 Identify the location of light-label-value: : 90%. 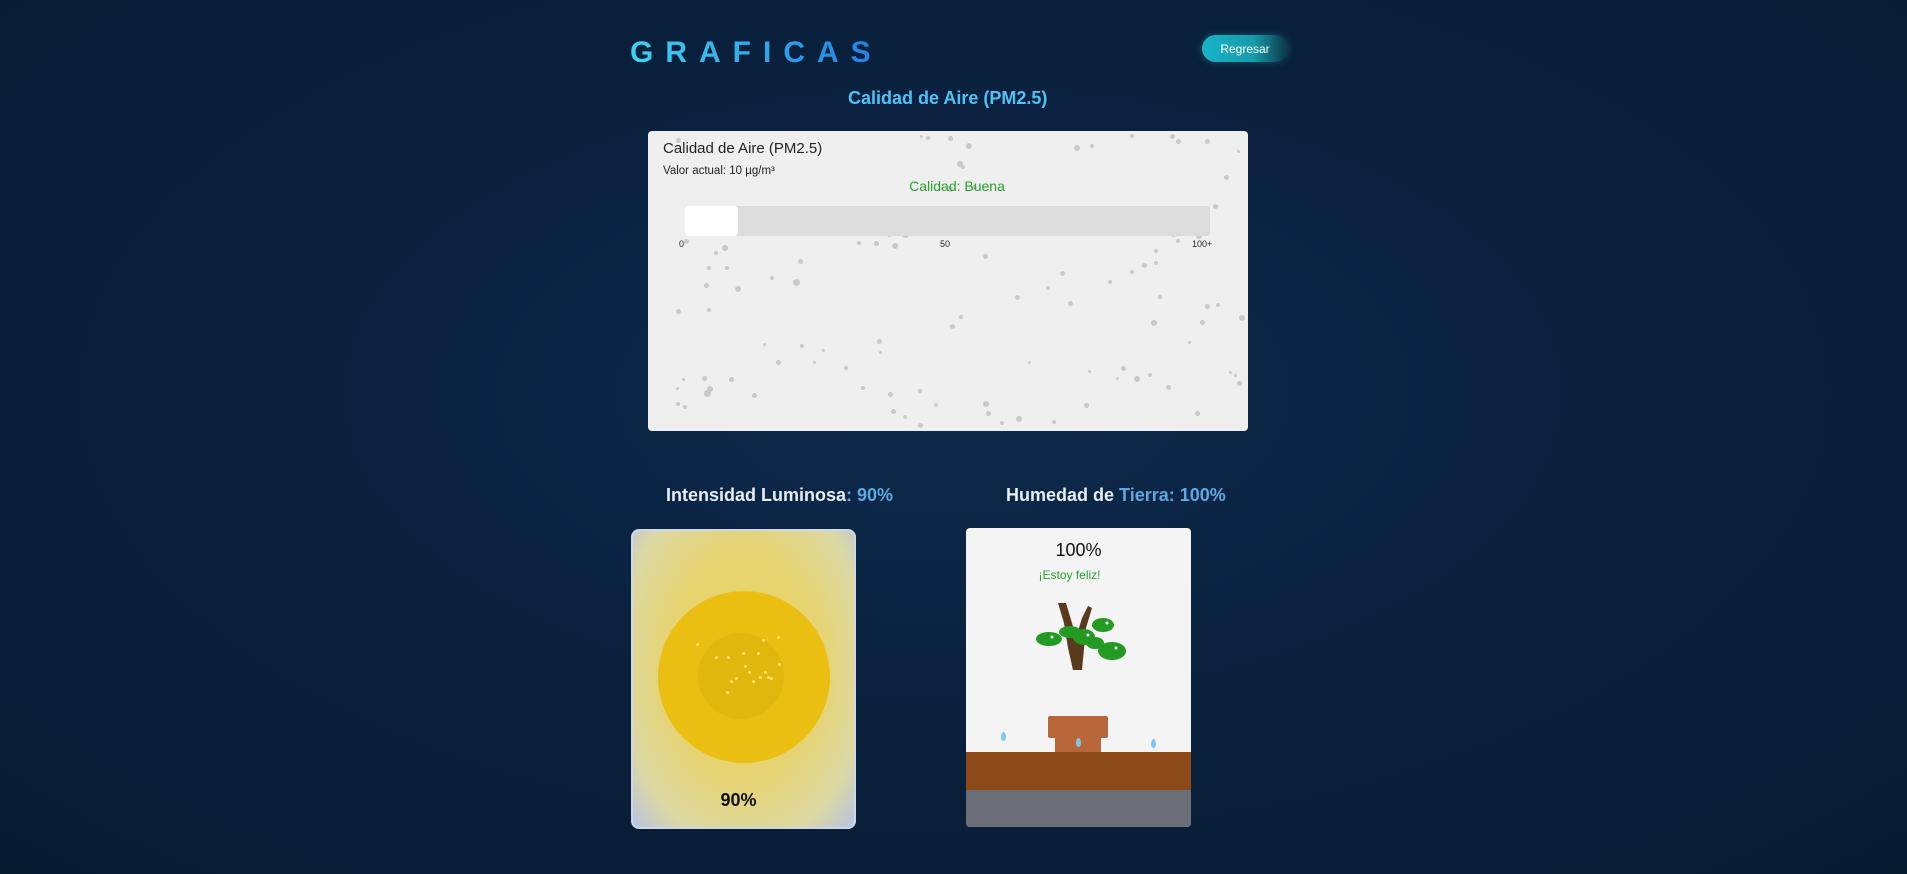
(870, 495).